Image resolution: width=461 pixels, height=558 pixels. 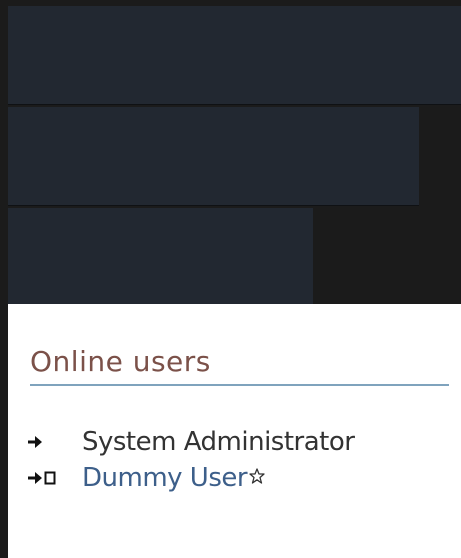 I want to click on title-divider, so click(x=239, y=385).